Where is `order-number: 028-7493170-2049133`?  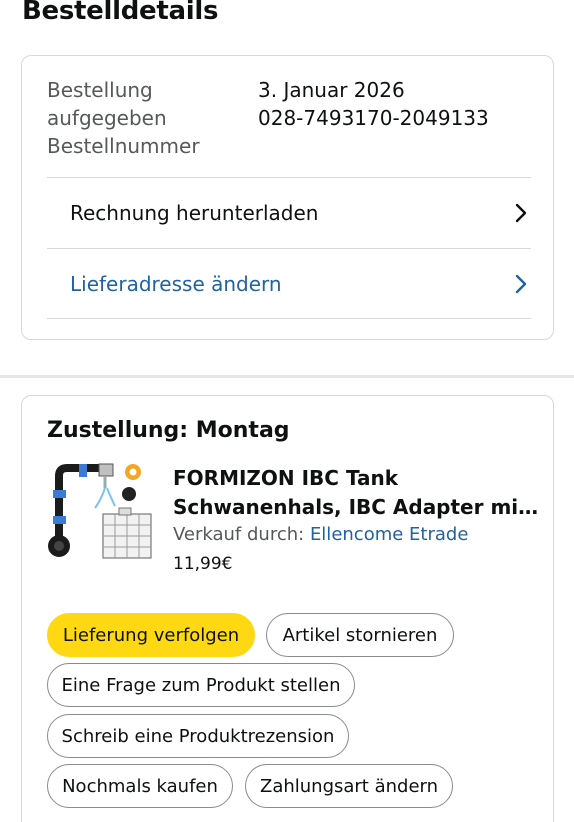 order-number: 028-7493170-2049133 is located at coordinates (373, 118).